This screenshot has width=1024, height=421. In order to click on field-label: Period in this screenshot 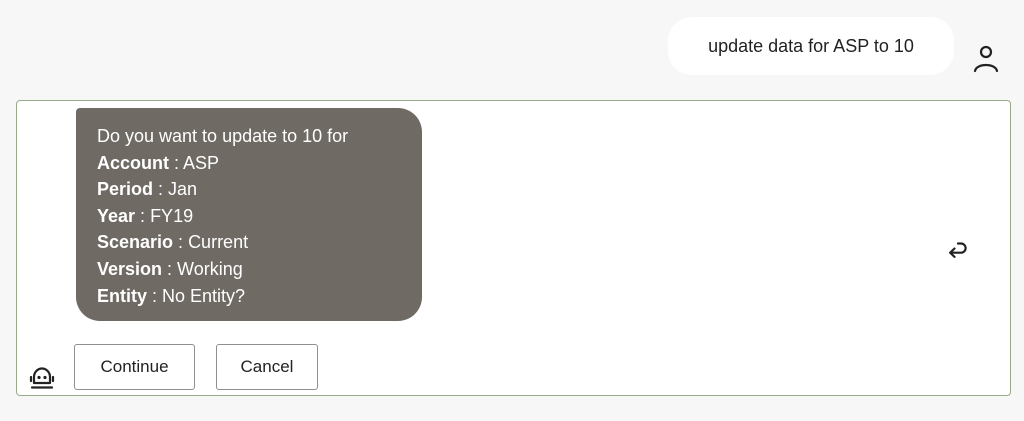, I will do `click(125, 189)`.